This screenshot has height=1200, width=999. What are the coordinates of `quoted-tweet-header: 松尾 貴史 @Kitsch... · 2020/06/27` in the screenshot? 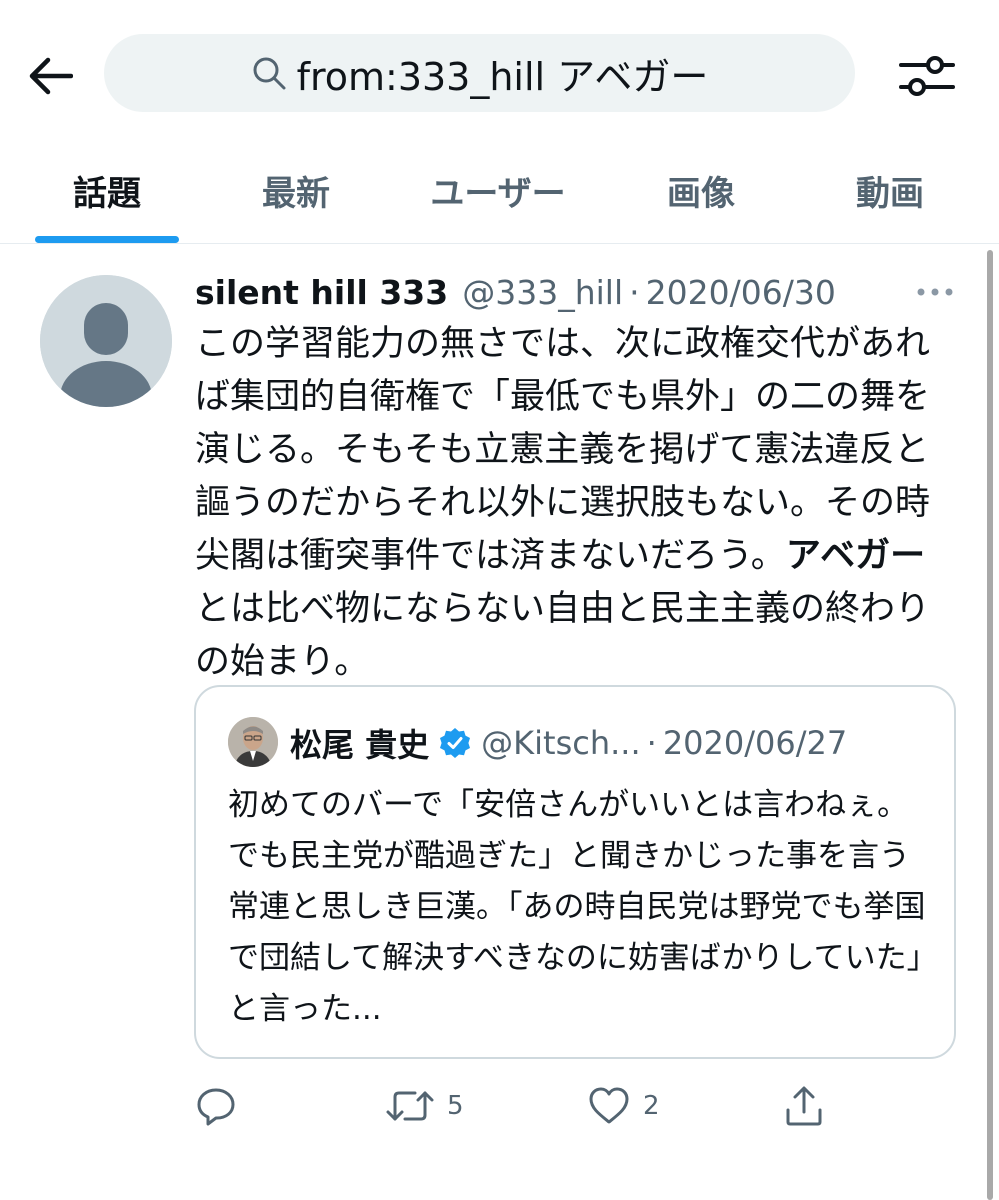 It's located at (568, 743).